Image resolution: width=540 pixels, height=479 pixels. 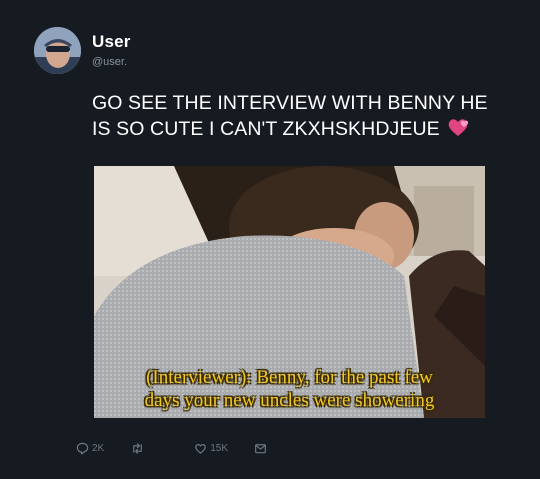 What do you see at coordinates (171, 448) in the screenshot?
I see `tweet-actions: 2K 15K` at bounding box center [171, 448].